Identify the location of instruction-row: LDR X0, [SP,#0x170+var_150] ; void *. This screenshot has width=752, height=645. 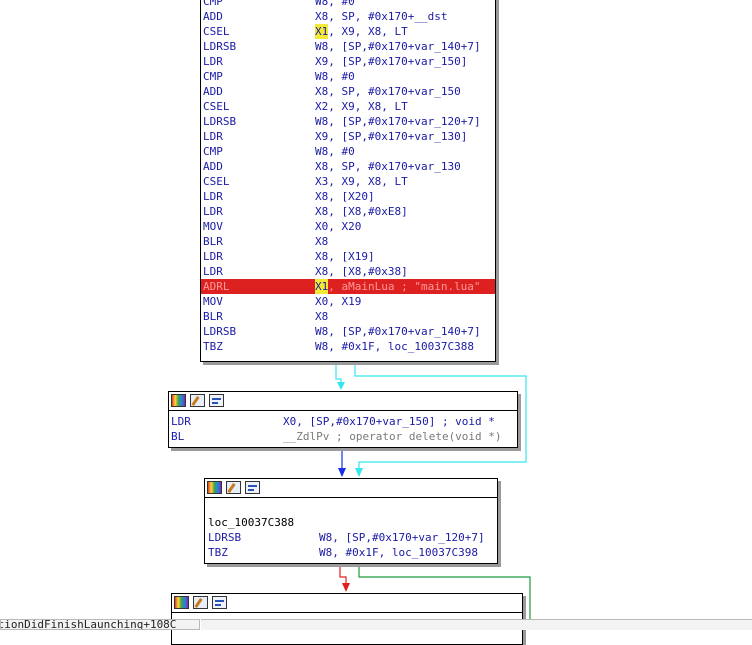
(343, 421).